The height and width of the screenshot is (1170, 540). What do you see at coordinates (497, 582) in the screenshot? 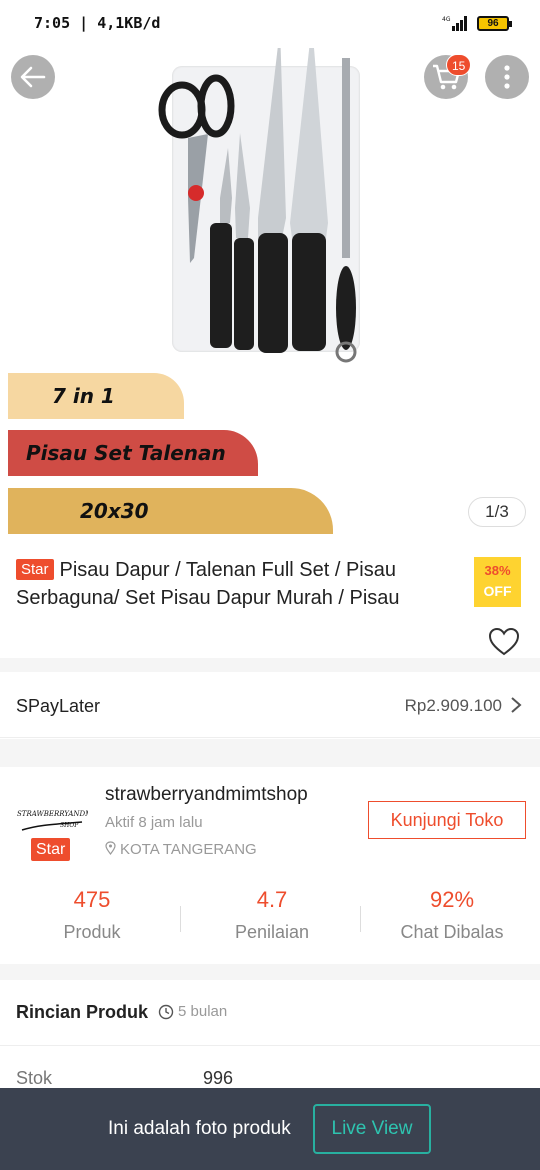
I see `discount-badge: 38% OFF` at bounding box center [497, 582].